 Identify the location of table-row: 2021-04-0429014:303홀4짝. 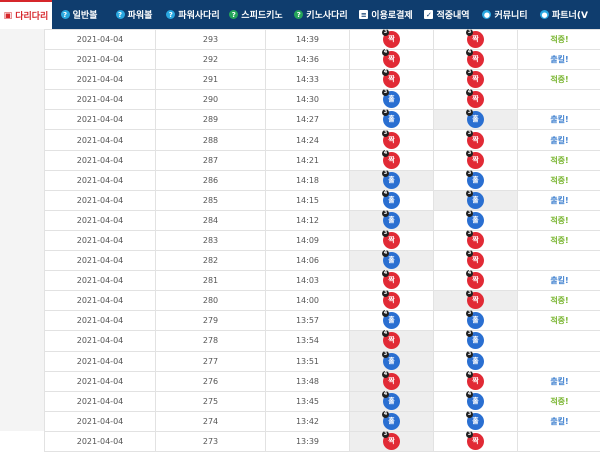
(322, 100).